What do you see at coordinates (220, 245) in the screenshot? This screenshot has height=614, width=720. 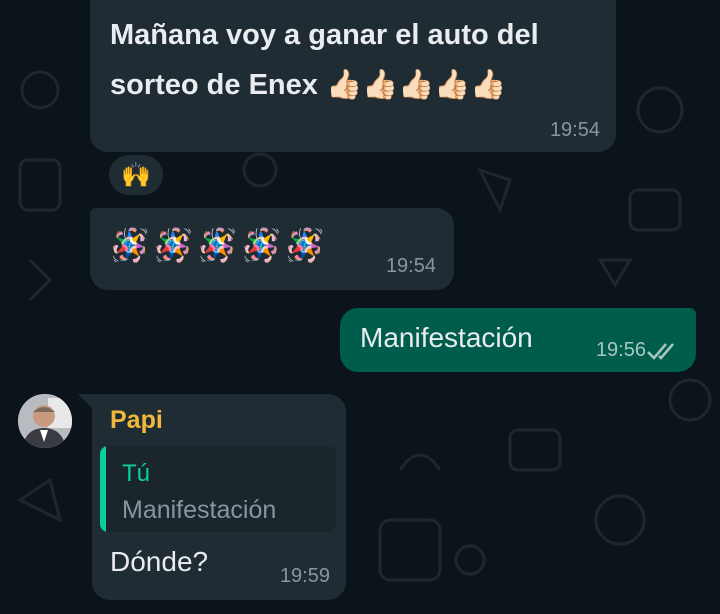 I see `message-emojis: 🪅🪅🪅🪅🪅` at bounding box center [220, 245].